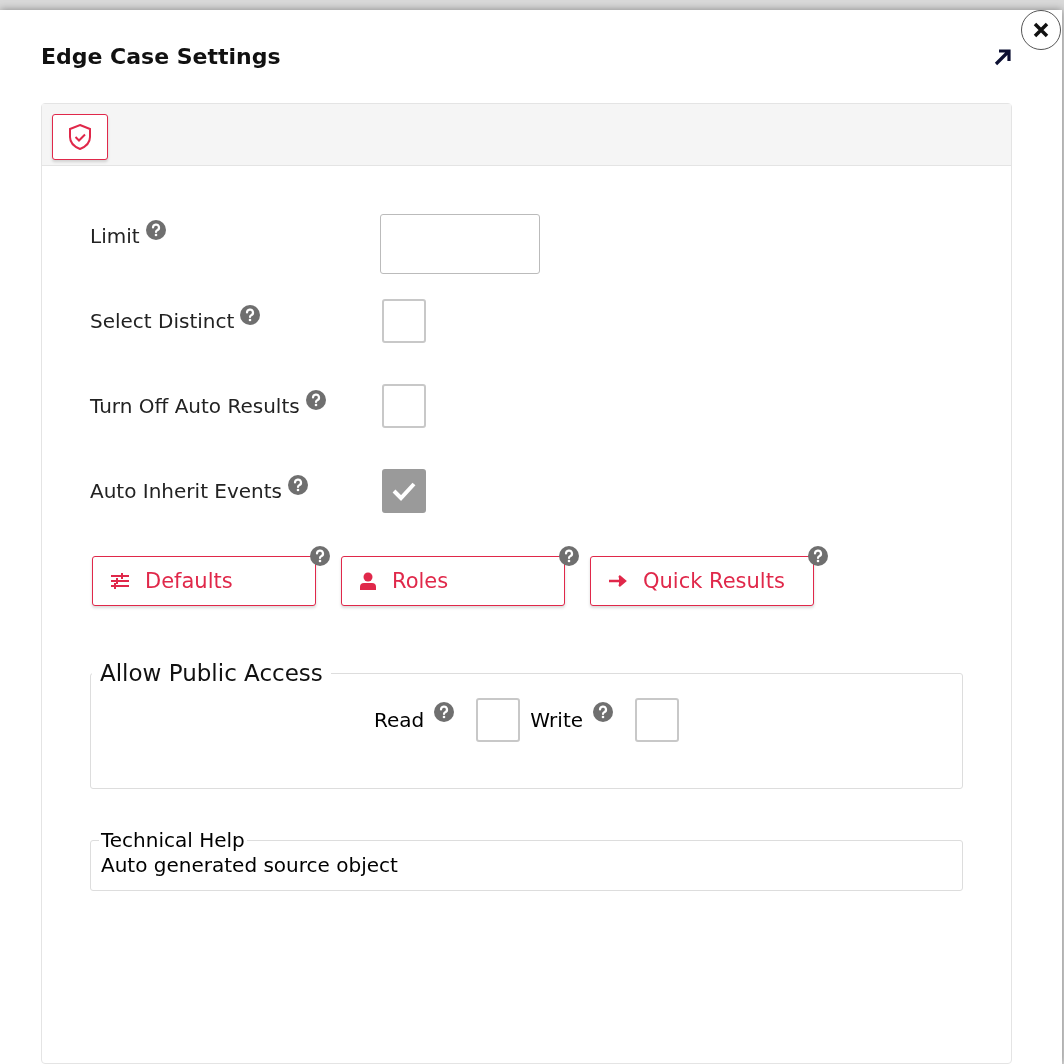 Image resolution: width=1064 pixels, height=1064 pixels. I want to click on option-label: Read, so click(399, 720).